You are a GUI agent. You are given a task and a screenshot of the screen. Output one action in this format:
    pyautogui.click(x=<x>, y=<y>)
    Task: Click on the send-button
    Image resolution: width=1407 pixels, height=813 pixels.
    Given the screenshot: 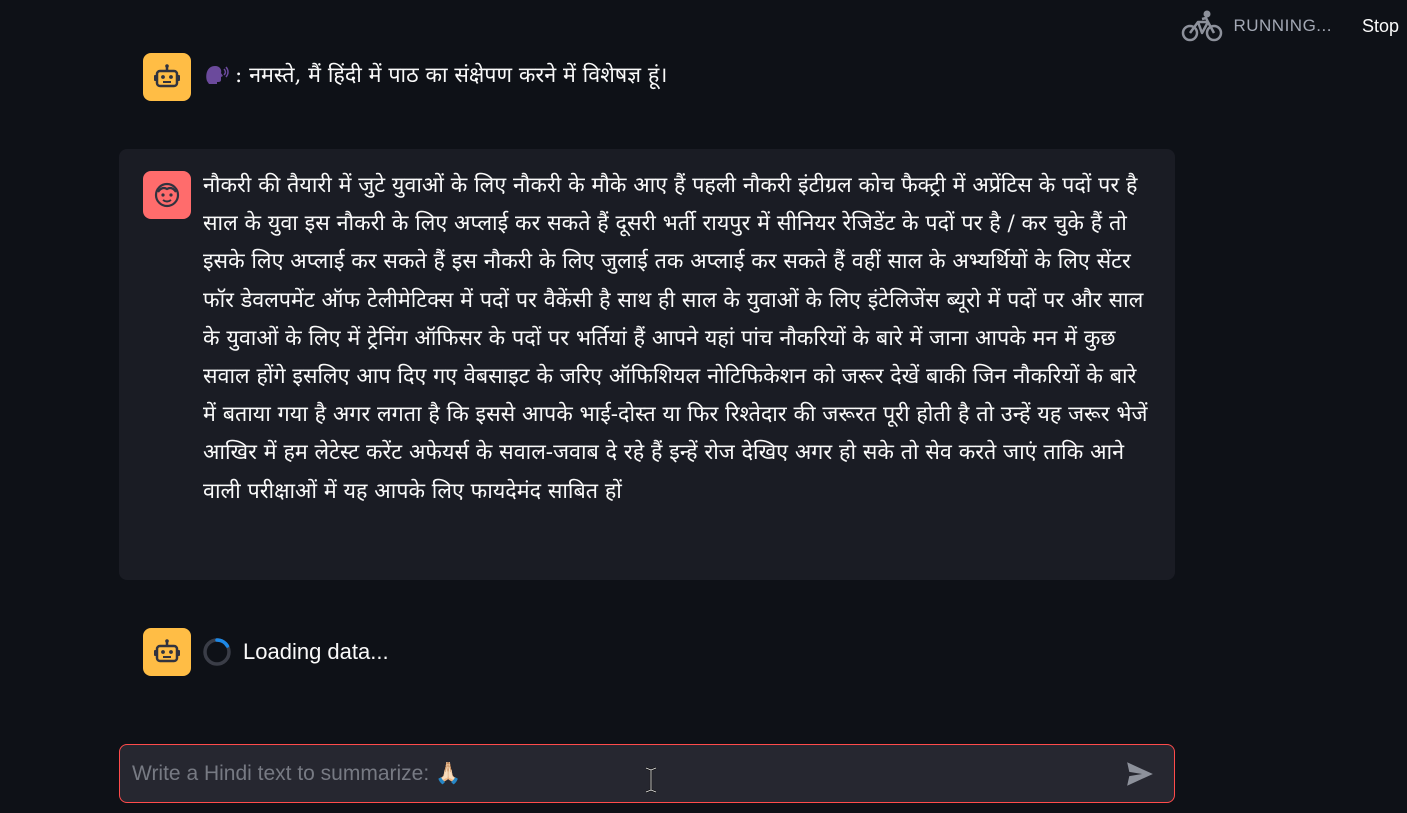 What is the action you would take?
    pyautogui.click(x=1140, y=774)
    